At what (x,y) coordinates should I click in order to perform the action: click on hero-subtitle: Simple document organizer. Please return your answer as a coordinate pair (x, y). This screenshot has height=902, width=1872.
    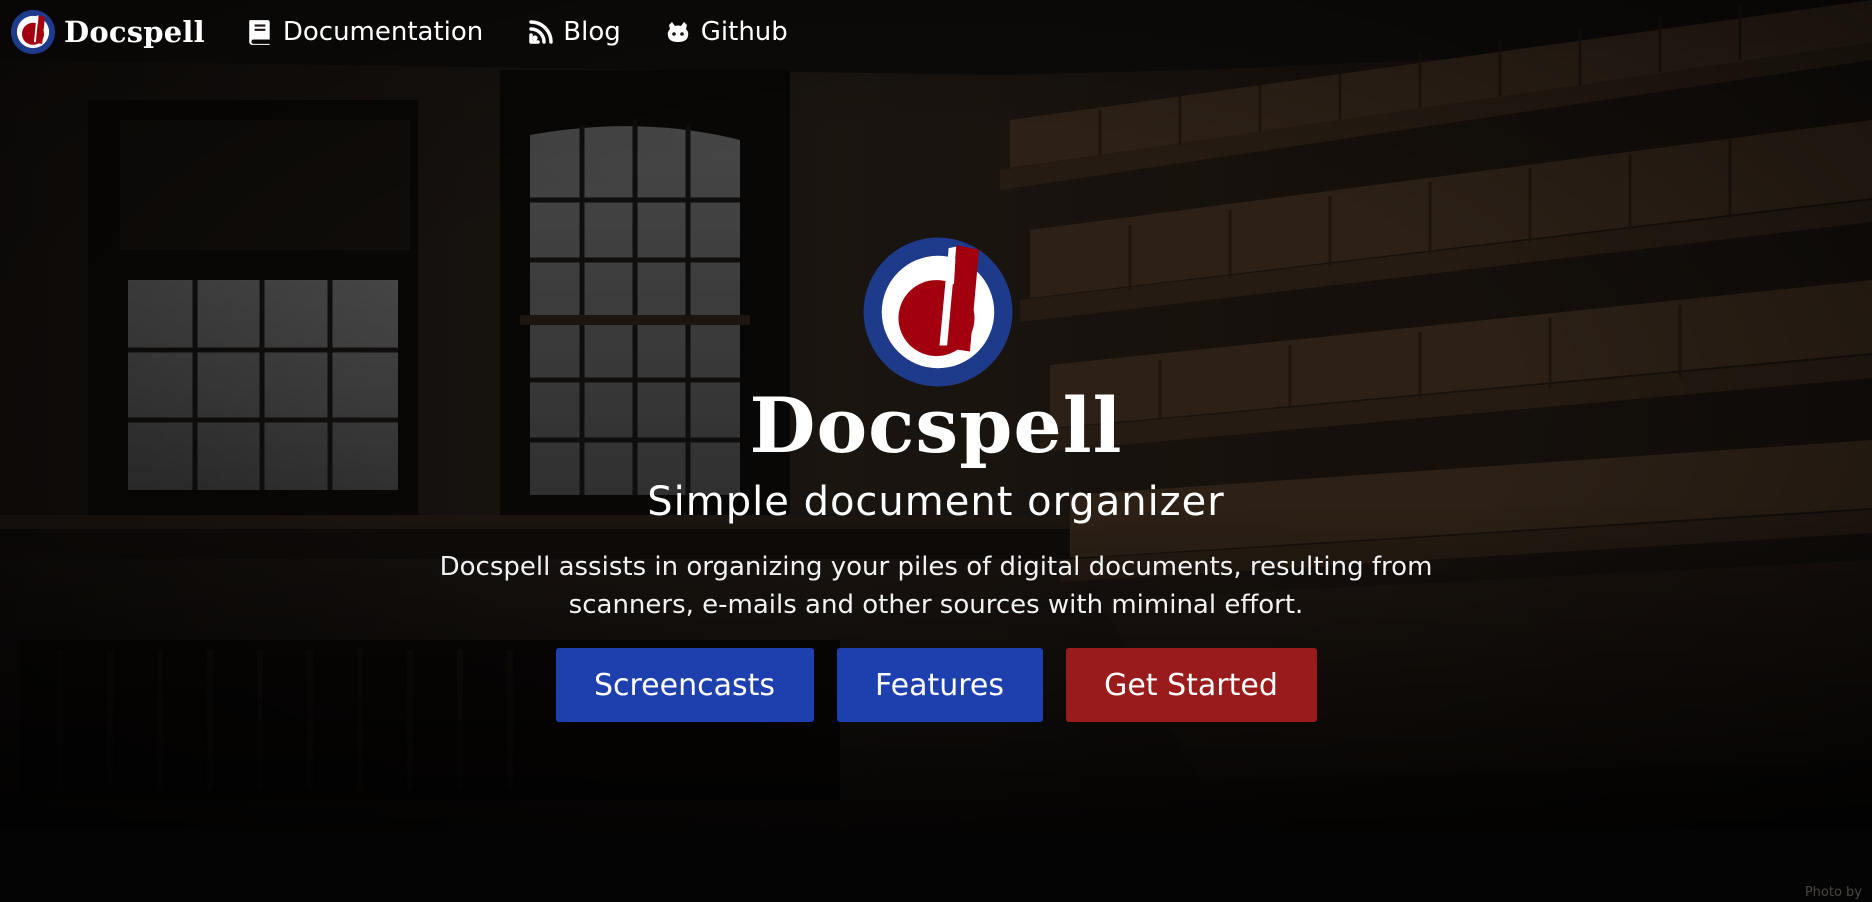
    Looking at the image, I should click on (936, 502).